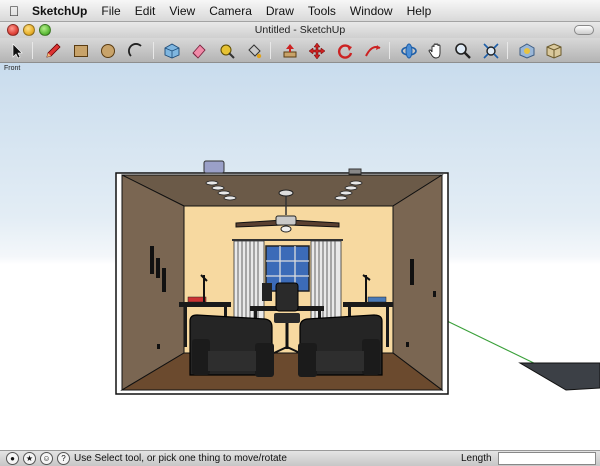  Describe the element at coordinates (153, 282) in the screenshot. I see `left-wall` at that location.